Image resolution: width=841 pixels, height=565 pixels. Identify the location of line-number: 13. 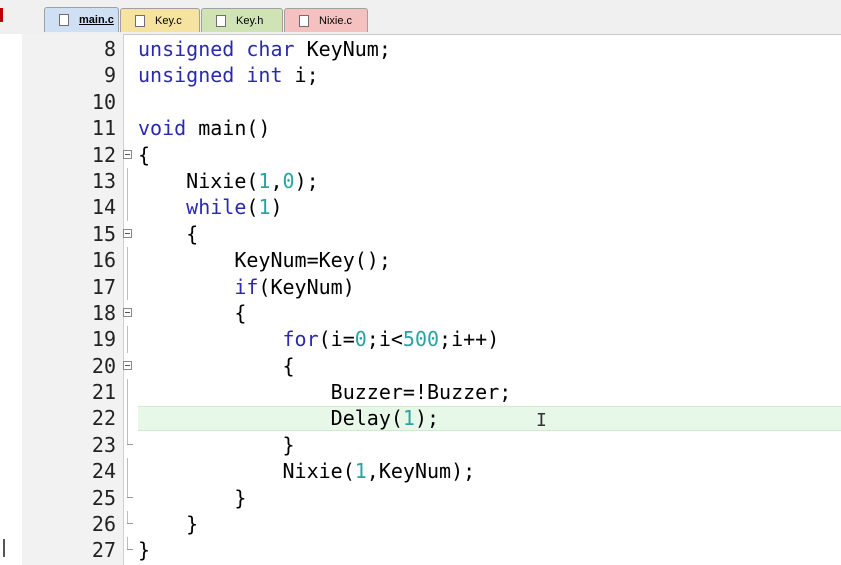
(103, 180).